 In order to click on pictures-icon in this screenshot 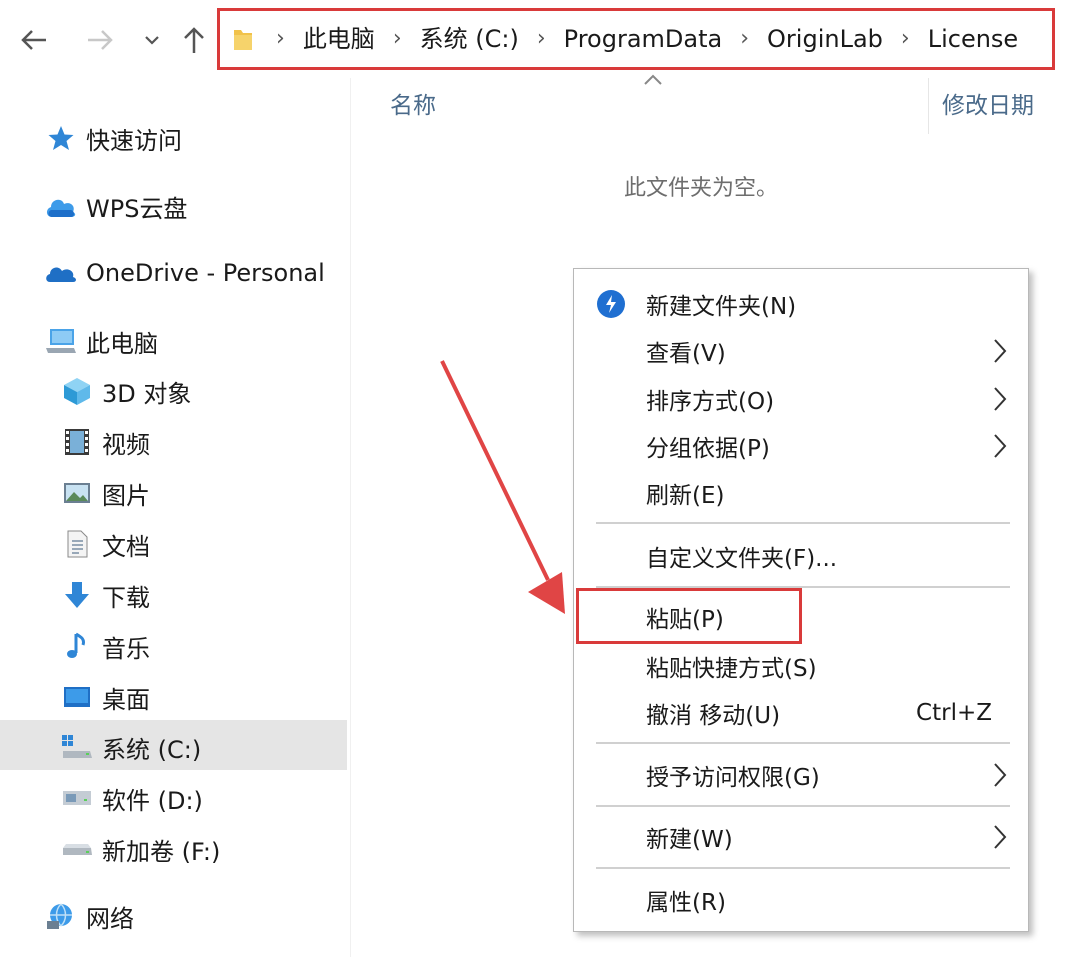, I will do `click(77, 493)`.